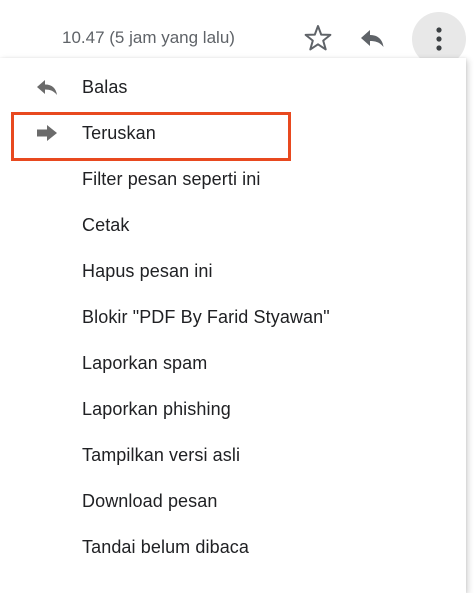  I want to click on reply-button, so click(372, 38).